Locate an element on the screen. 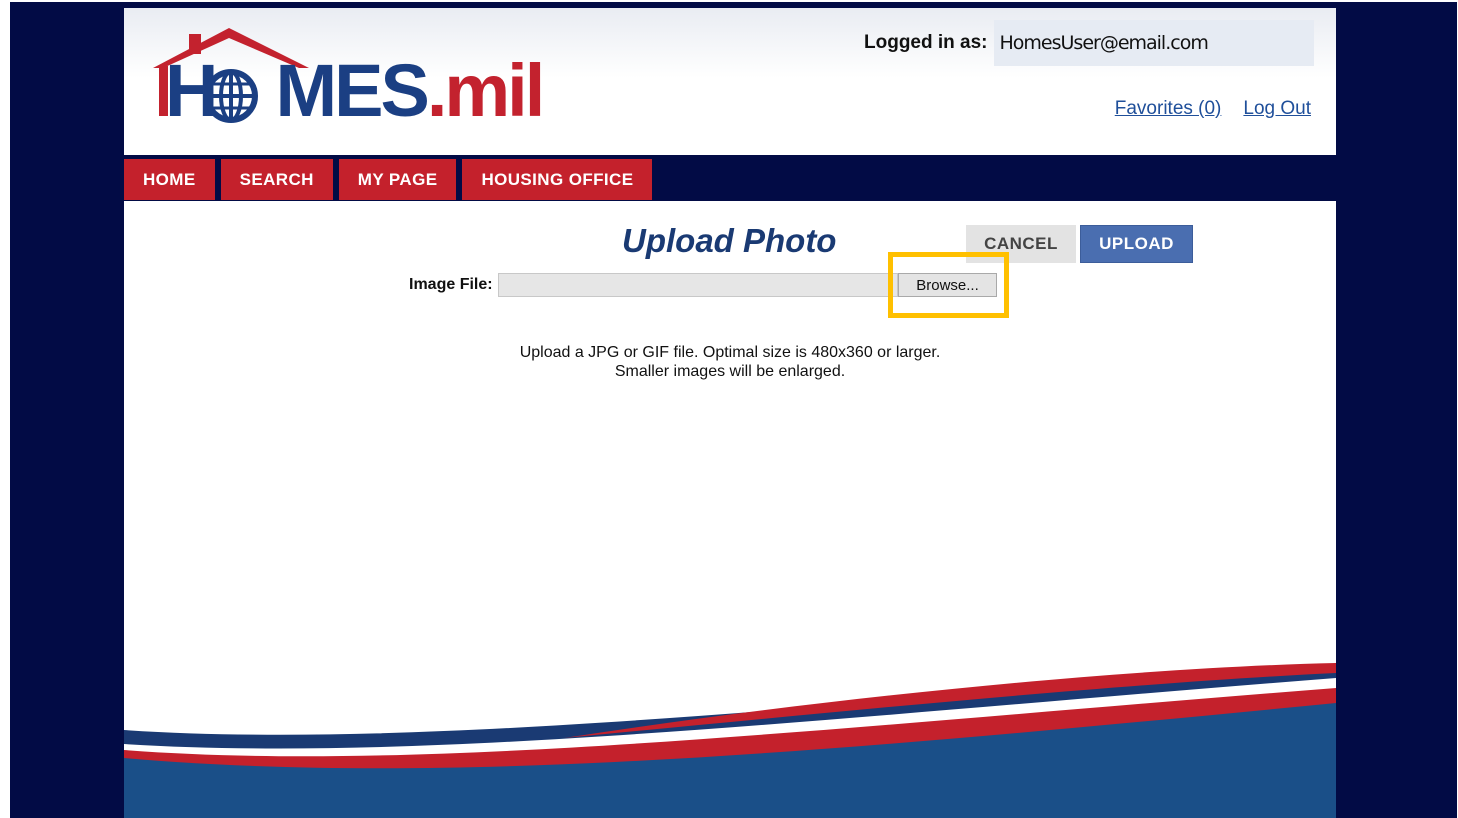 Image resolution: width=1458 pixels, height=818 pixels. favorites-link: Favorites (0) is located at coordinates (1168, 108).